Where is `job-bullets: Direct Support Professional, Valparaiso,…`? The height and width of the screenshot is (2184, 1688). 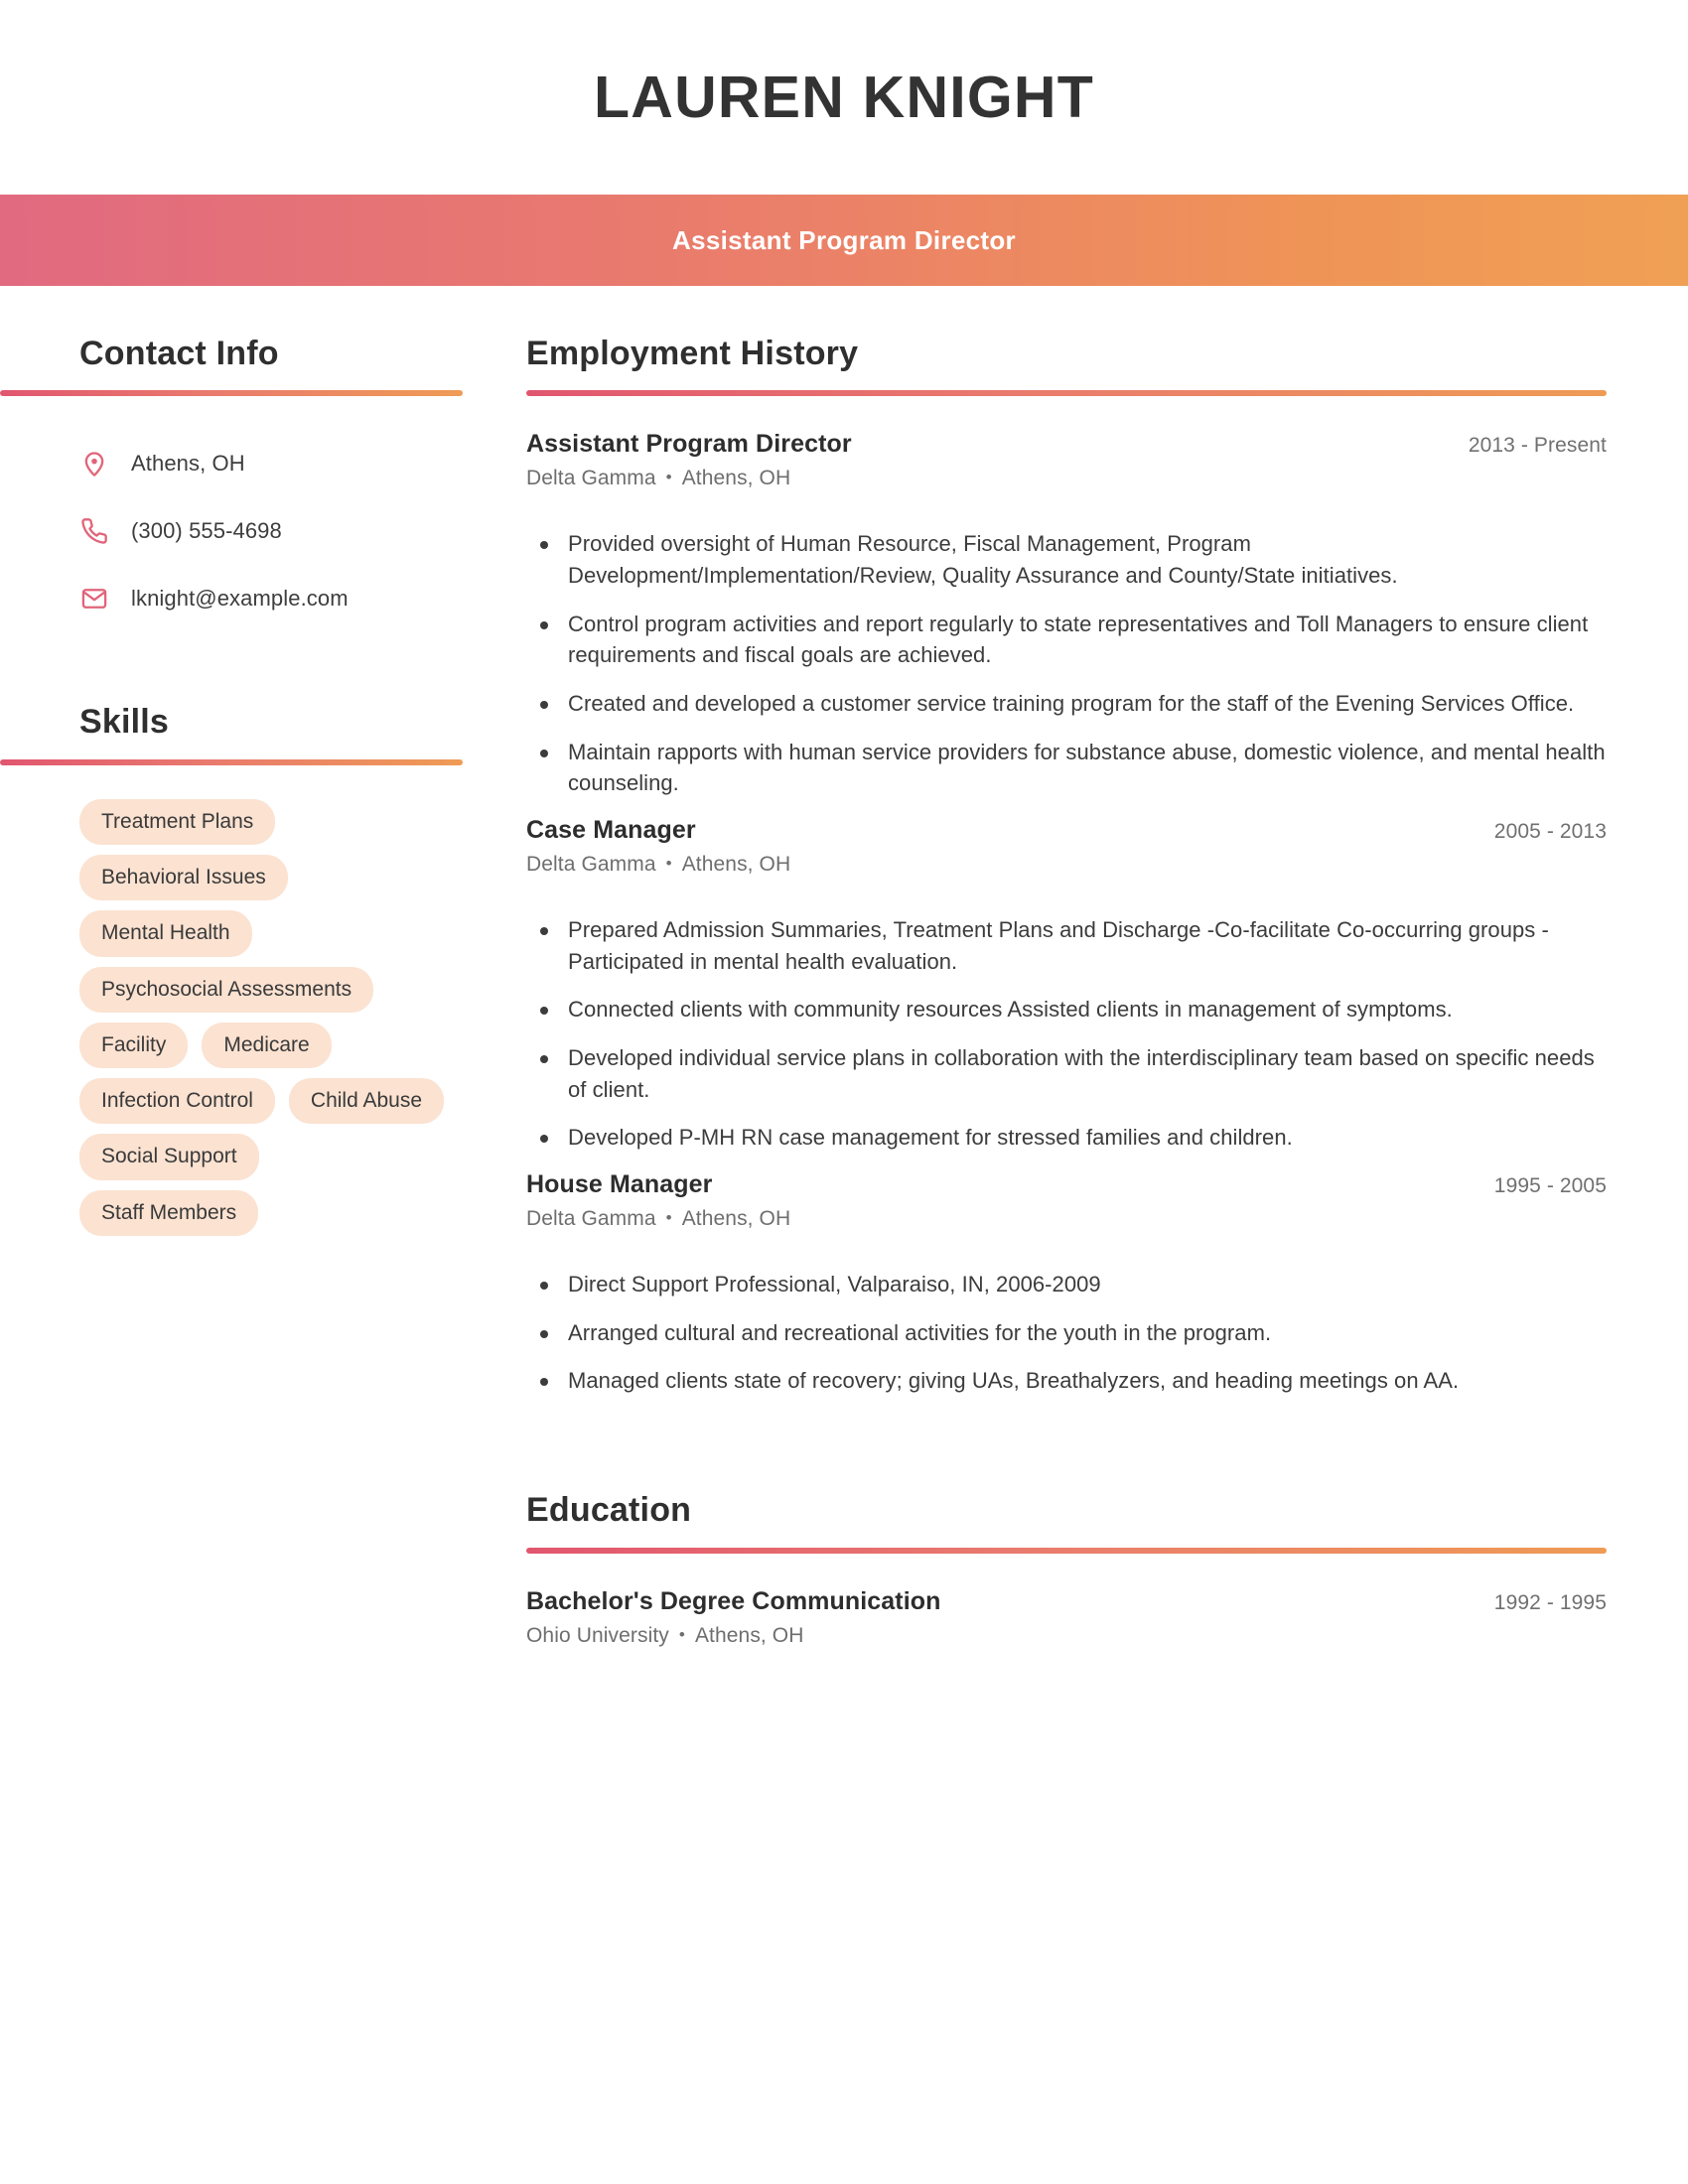
job-bullets: Direct Support Professional, Valparaiso,… is located at coordinates (1066, 1333).